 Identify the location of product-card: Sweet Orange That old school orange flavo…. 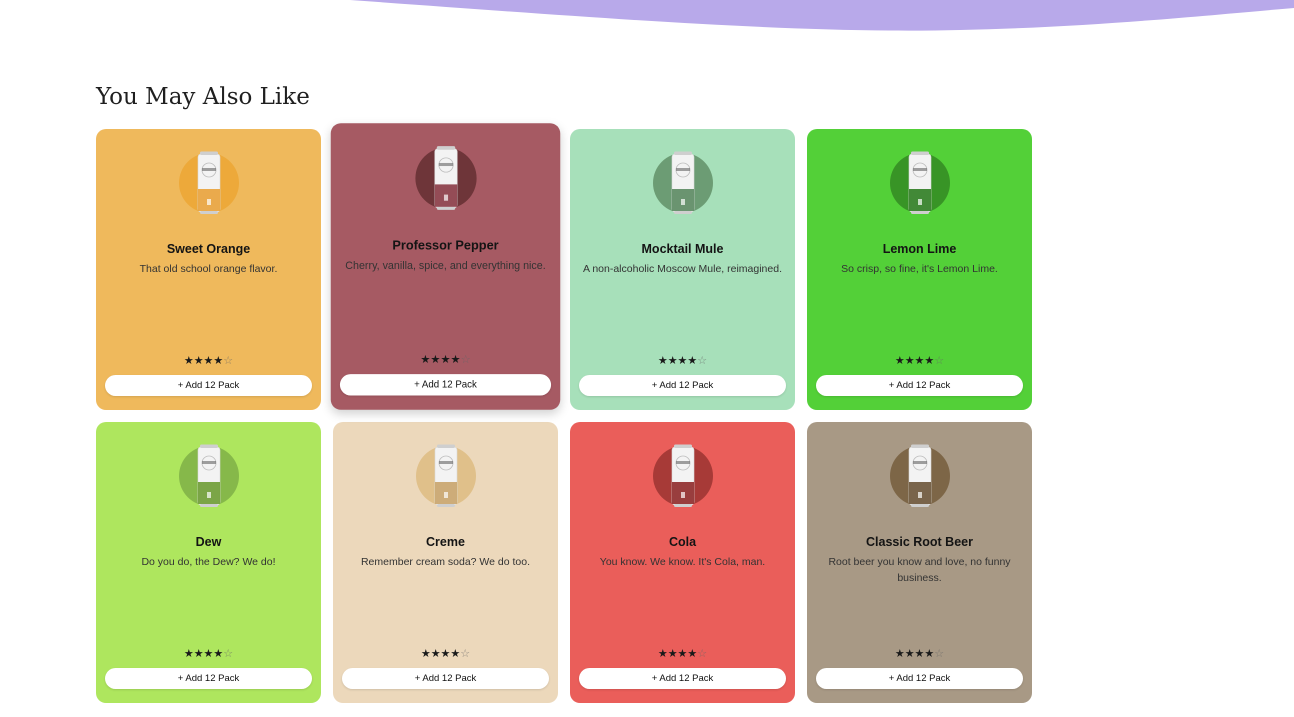
(208, 269).